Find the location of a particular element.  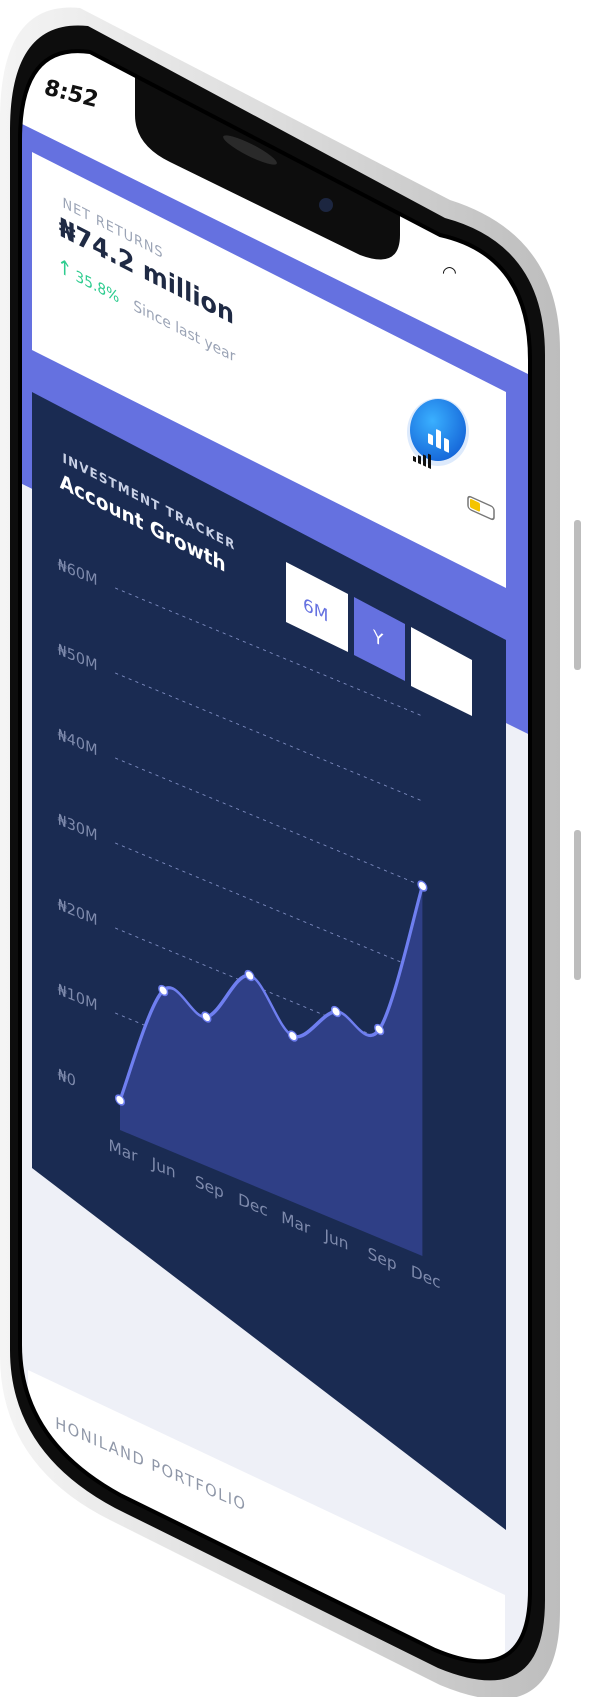

front-camera is located at coordinates (326, 205).